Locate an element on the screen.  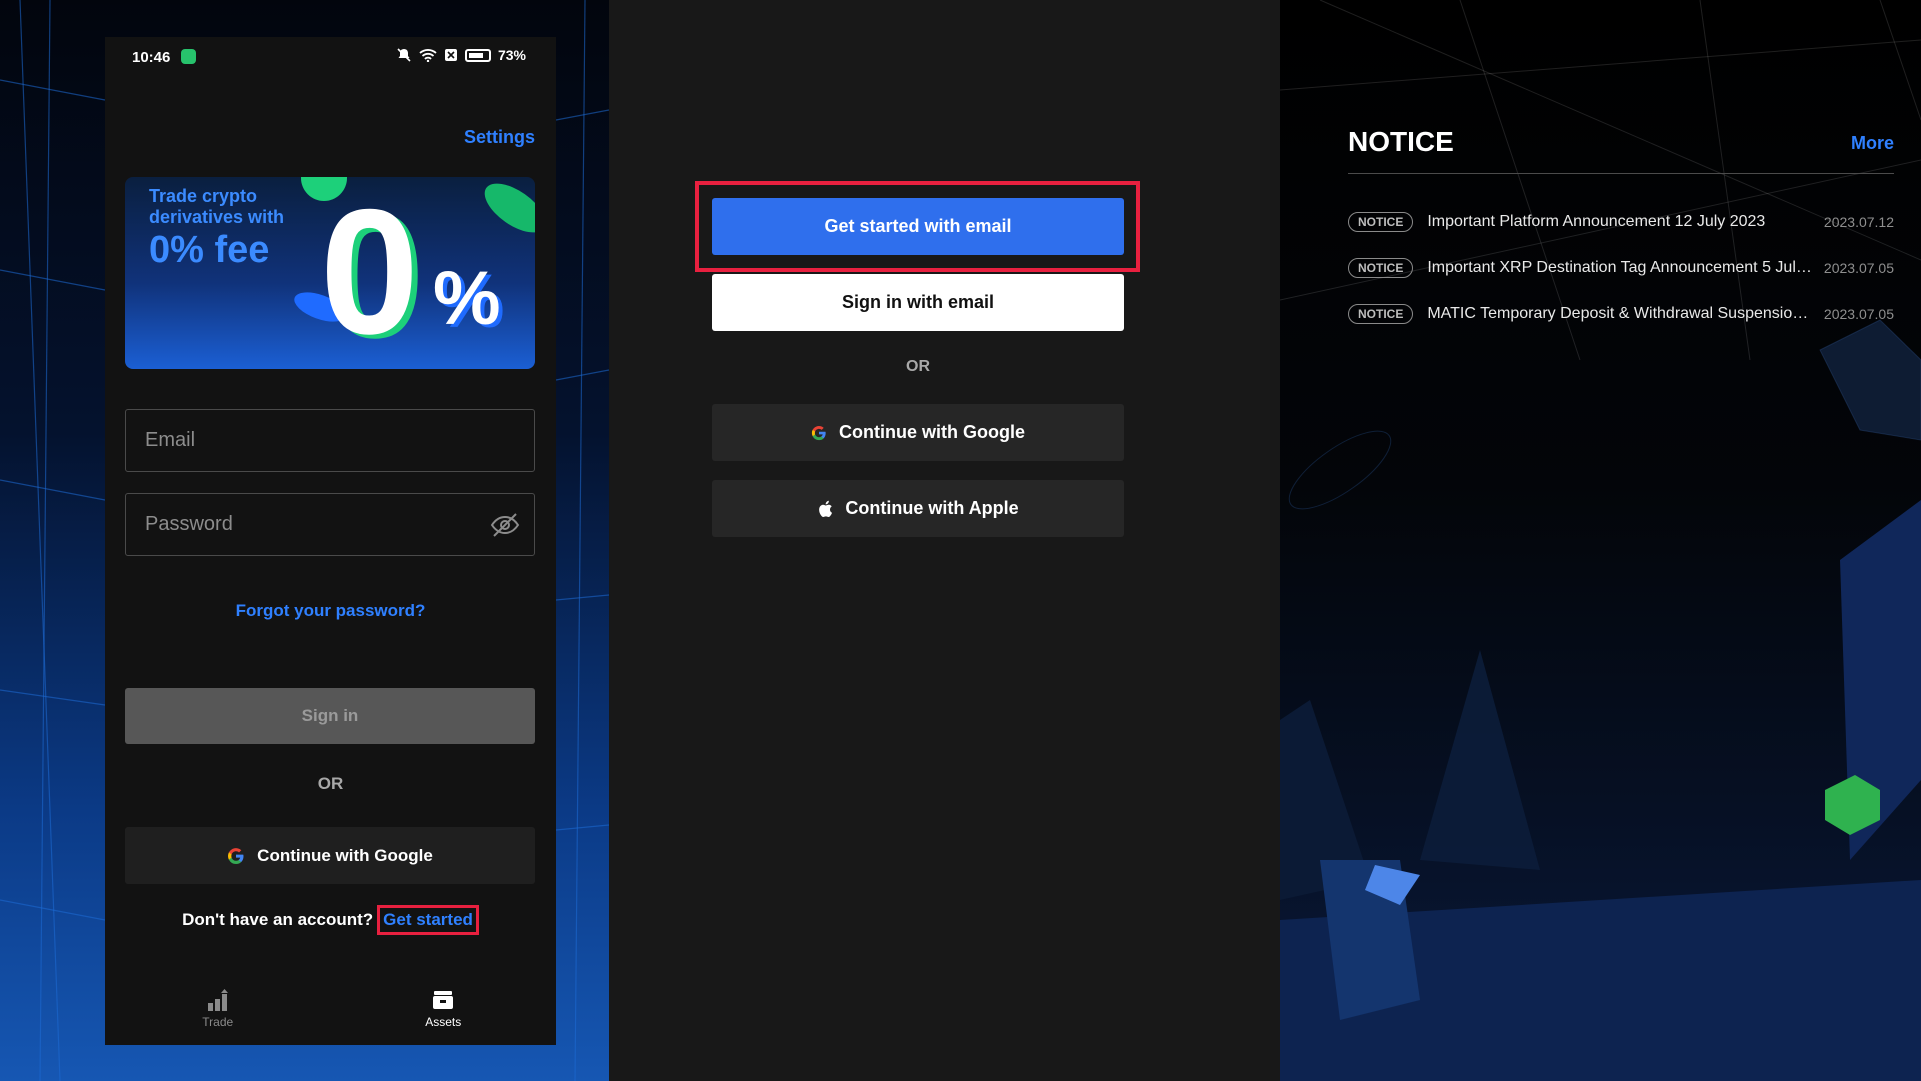
promo-headline-line1: Trade crypto is located at coordinates (203, 196).